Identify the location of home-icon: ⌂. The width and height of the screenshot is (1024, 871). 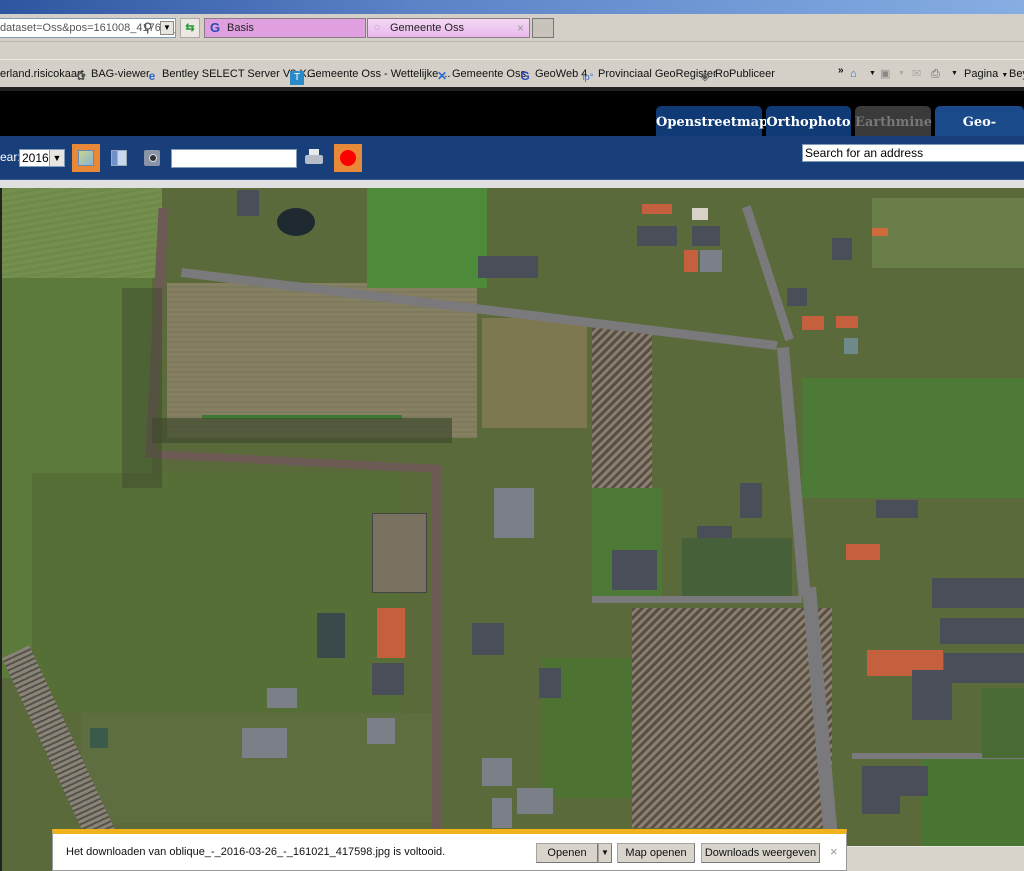
(853, 74).